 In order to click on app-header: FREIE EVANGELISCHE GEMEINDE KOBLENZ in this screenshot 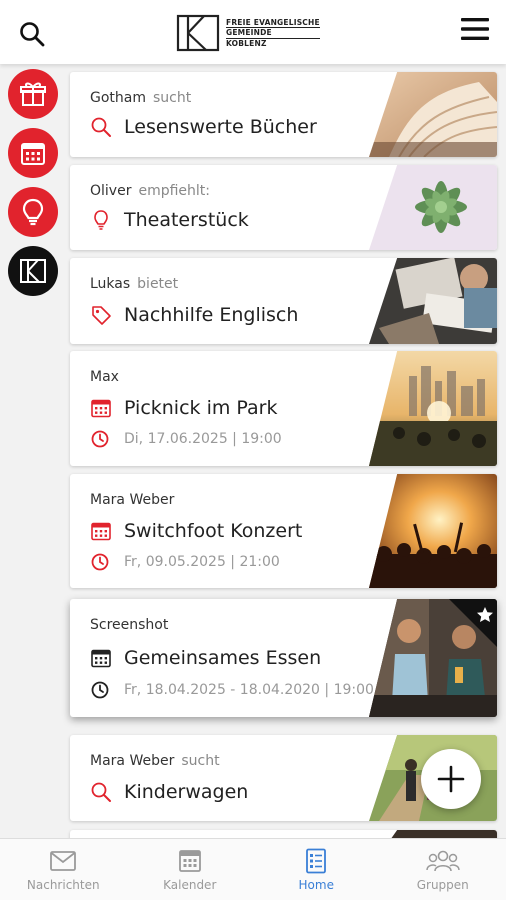, I will do `click(253, 32)`.